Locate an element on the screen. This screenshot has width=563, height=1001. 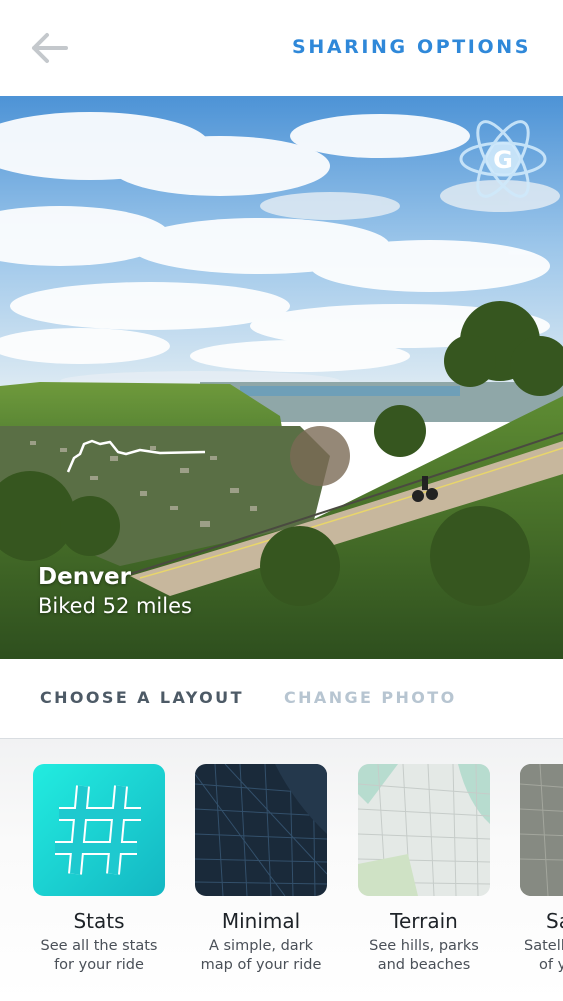
tab-change-photo: CHANGE PHOTO is located at coordinates (370, 697).